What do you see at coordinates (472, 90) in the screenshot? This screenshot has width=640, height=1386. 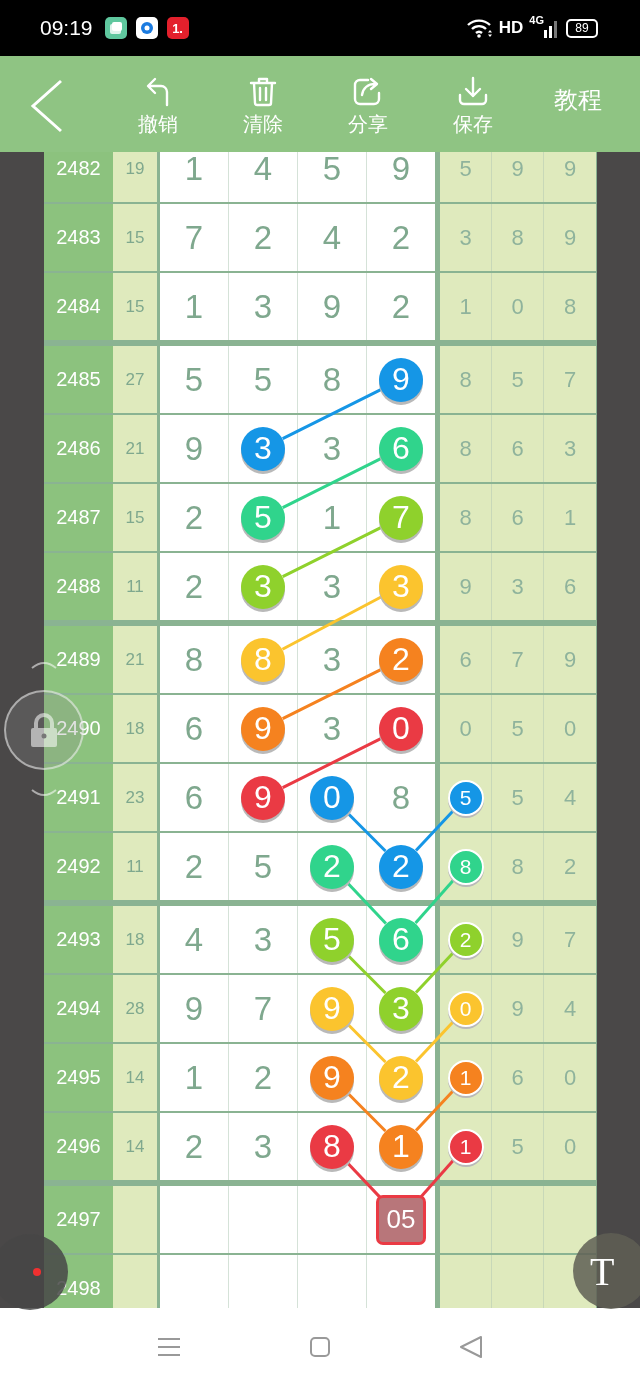 I see `download-icon` at bounding box center [472, 90].